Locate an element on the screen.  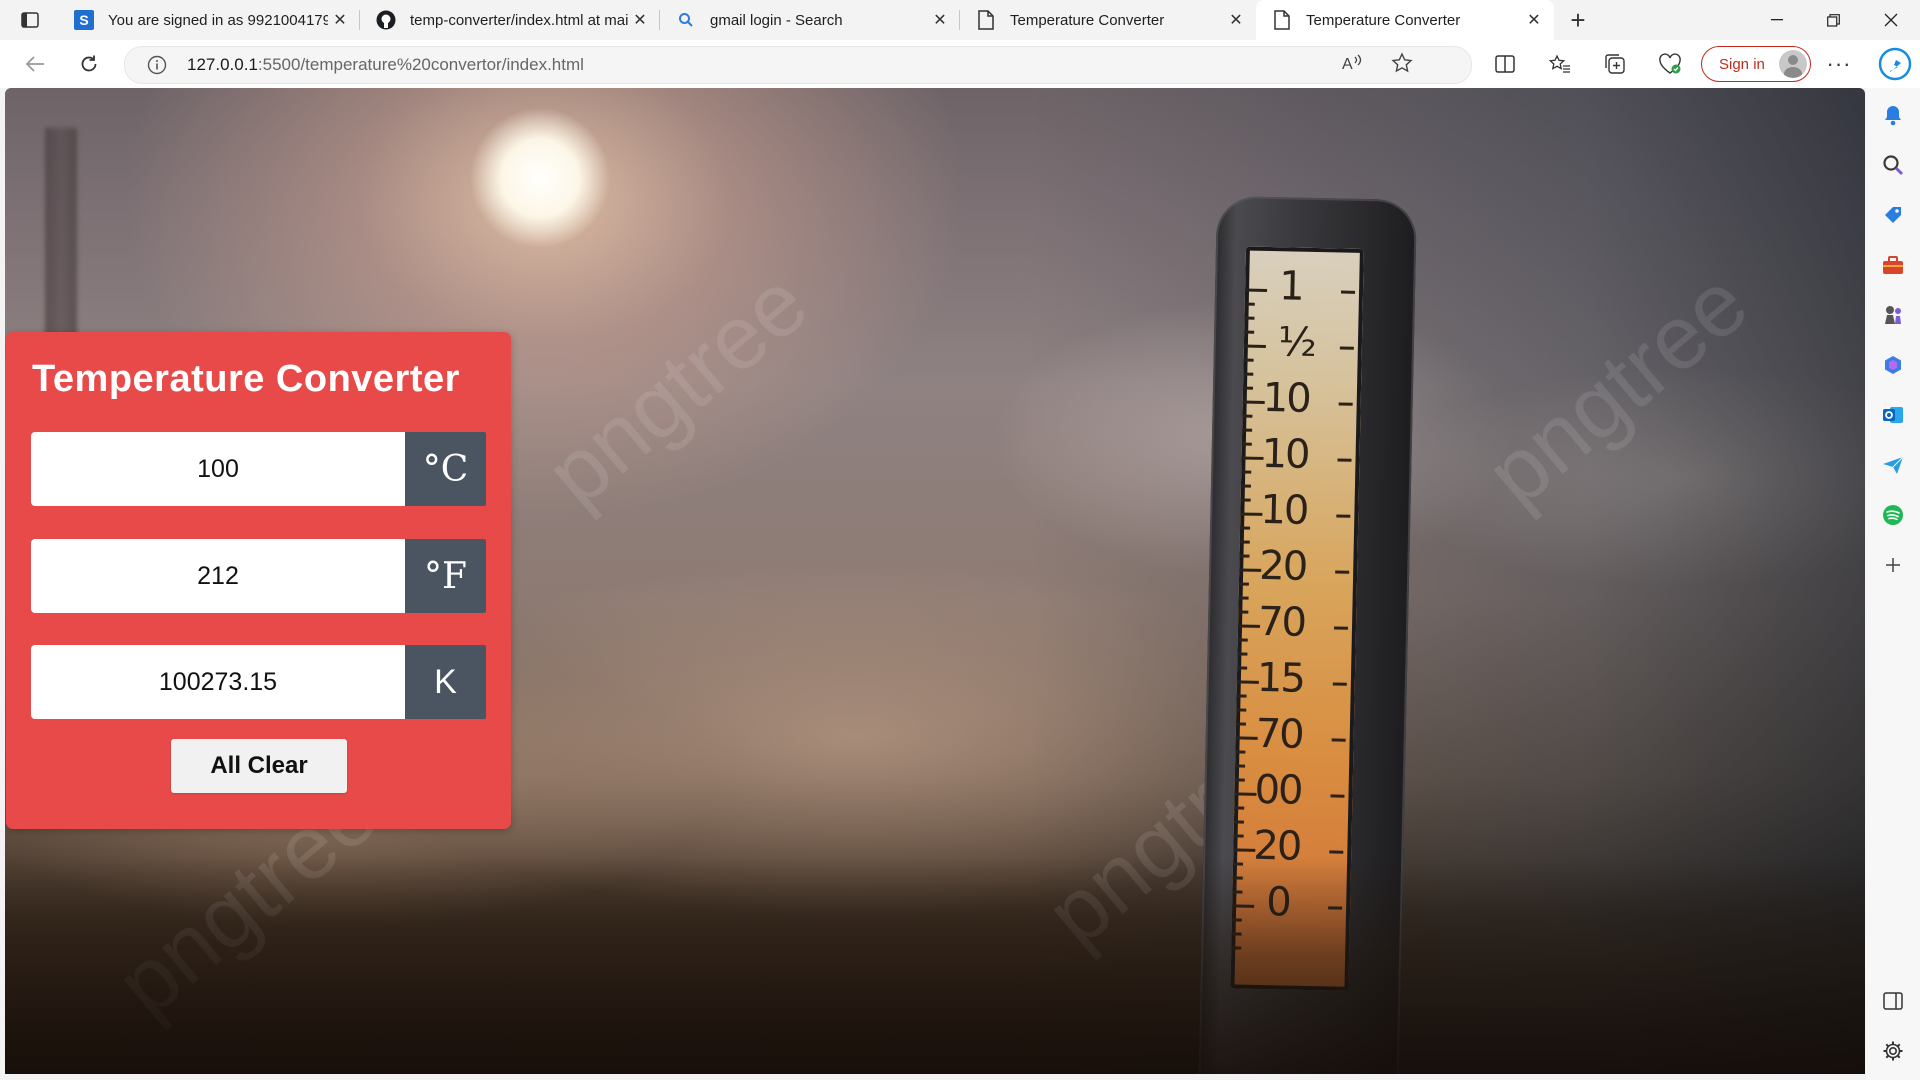
kelvin-row: K is located at coordinates (258, 682).